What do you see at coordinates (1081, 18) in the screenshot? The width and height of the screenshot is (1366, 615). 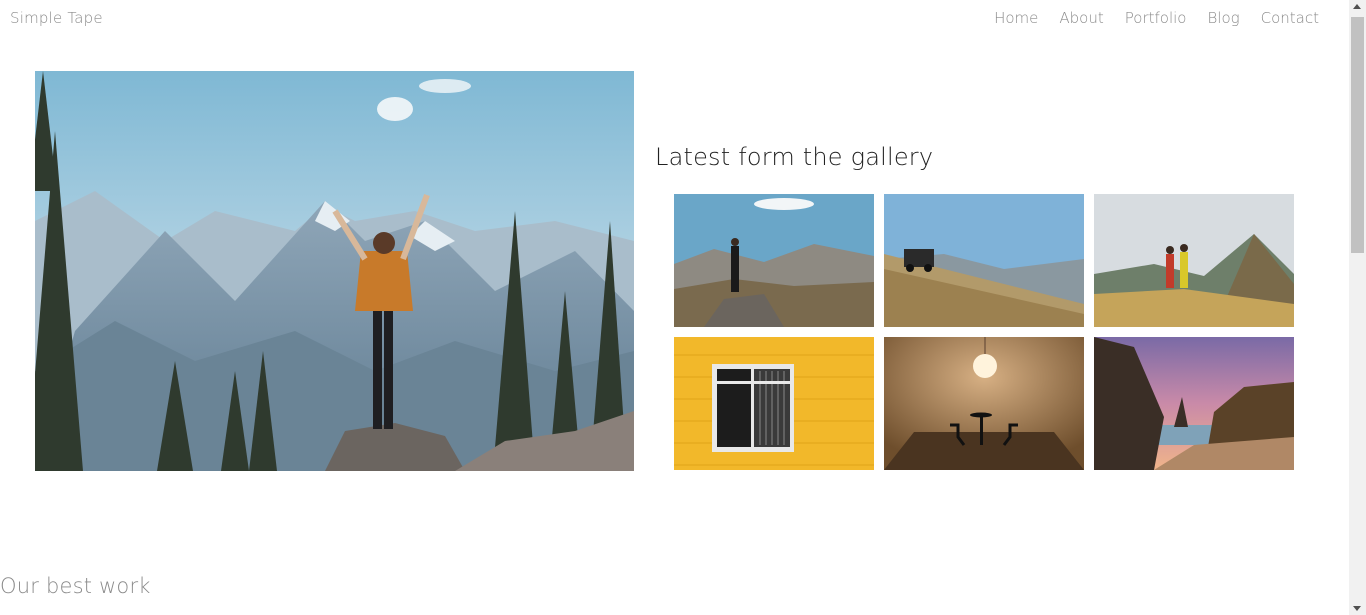 I see `nav-about-link: About` at bounding box center [1081, 18].